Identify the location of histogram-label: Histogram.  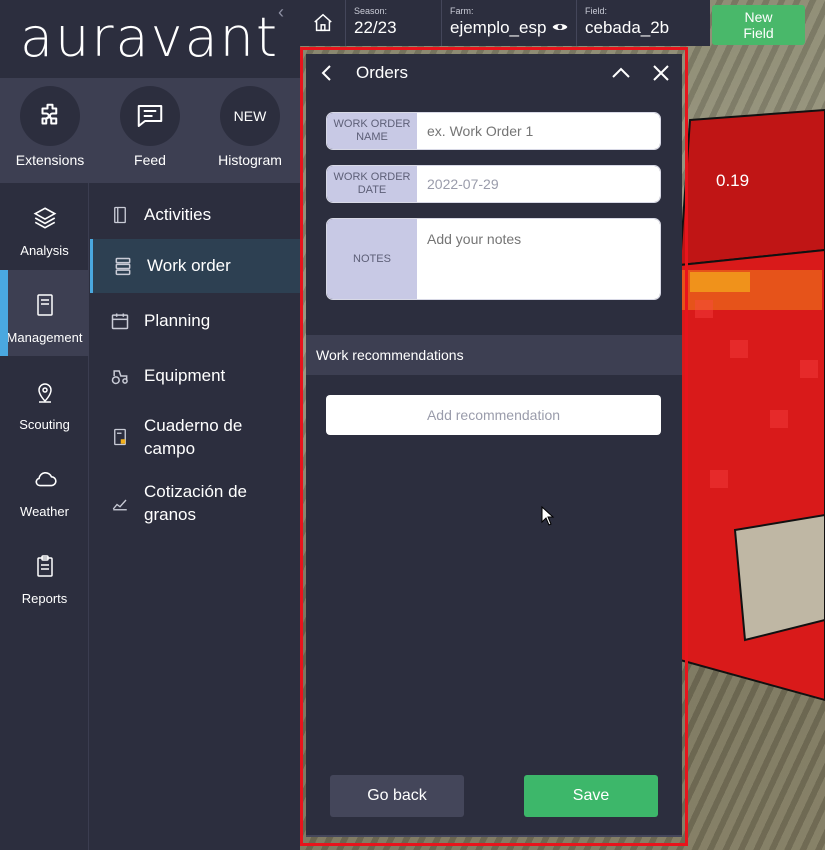
(250, 160).